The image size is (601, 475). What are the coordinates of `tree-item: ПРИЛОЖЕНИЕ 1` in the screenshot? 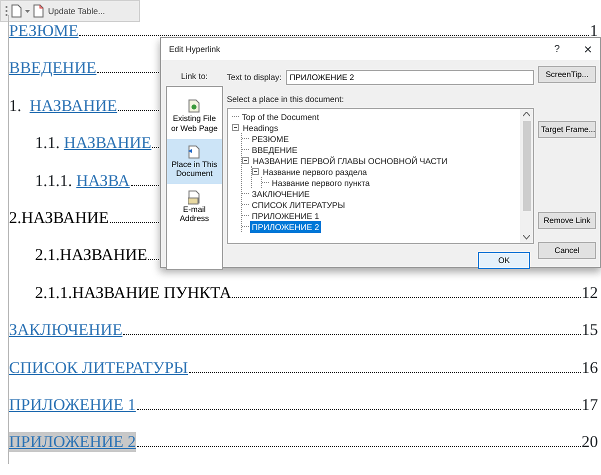 It's located at (286, 216).